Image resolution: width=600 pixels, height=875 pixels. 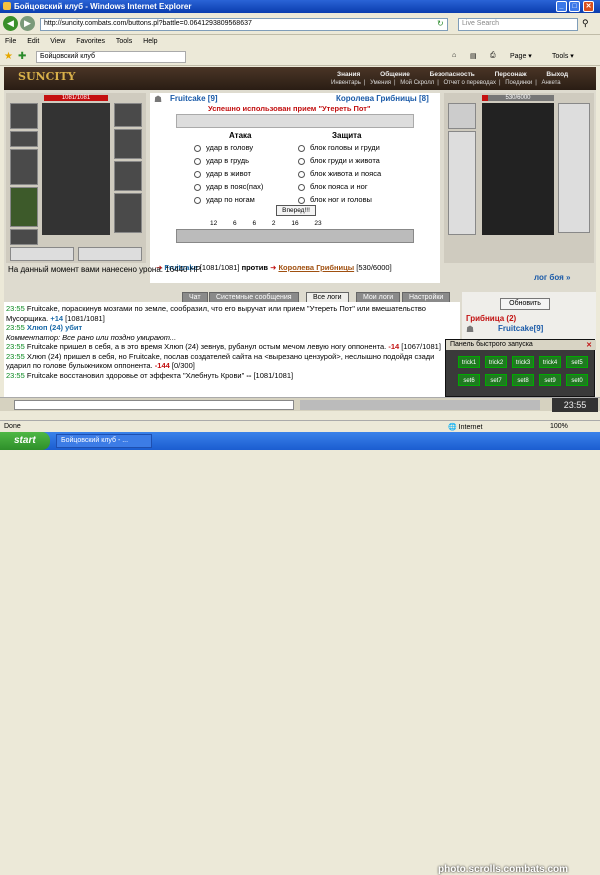 What do you see at coordinates (561, 6) in the screenshot?
I see `minimize-button: _` at bounding box center [561, 6].